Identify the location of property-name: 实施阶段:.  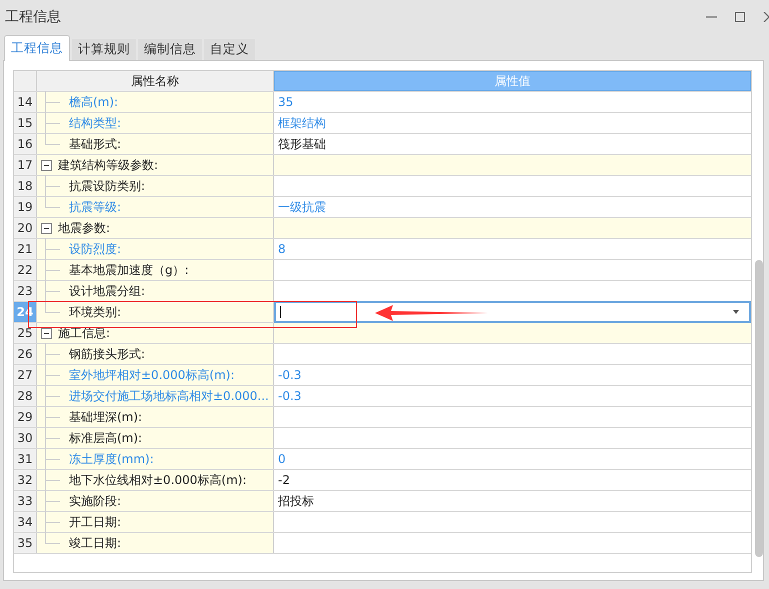
(95, 501).